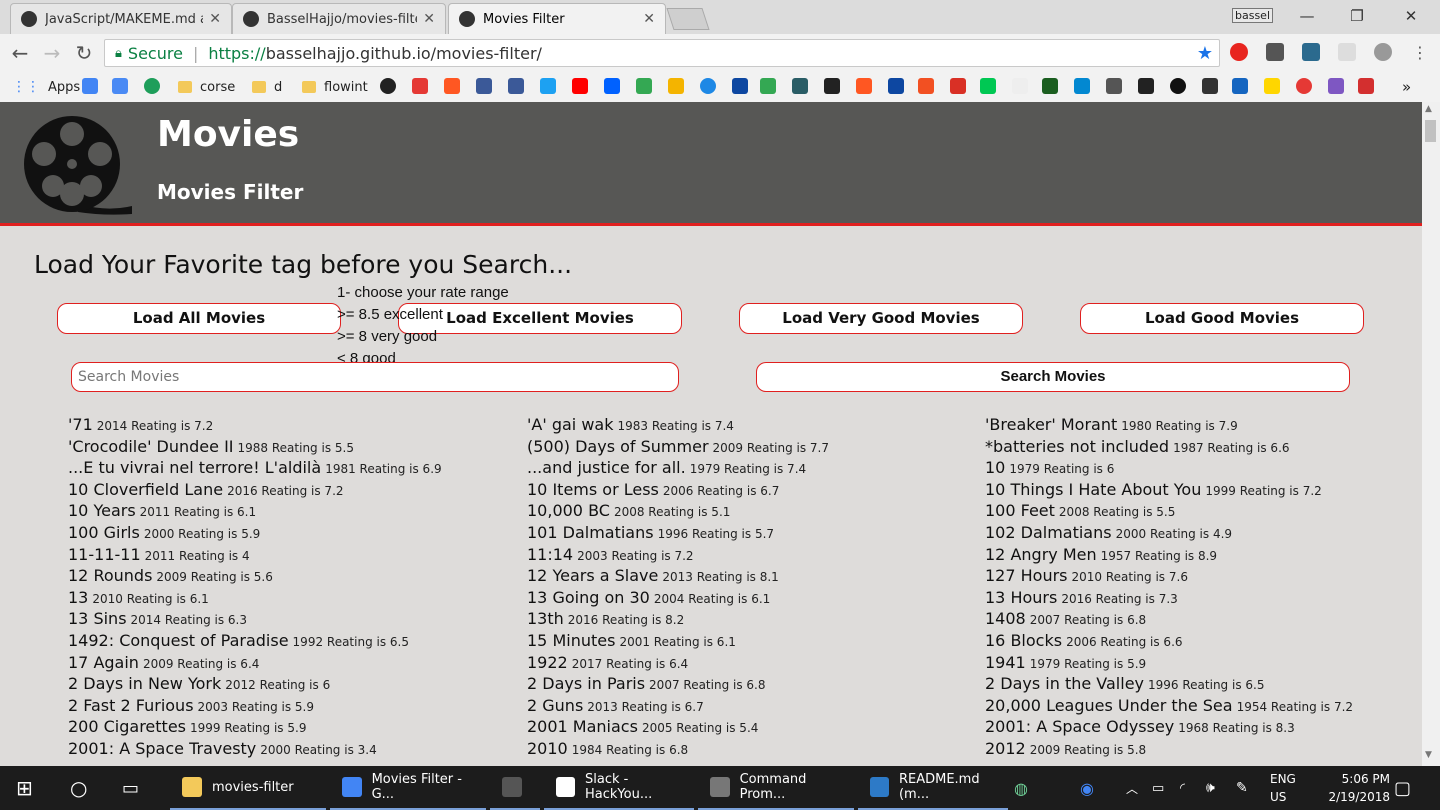 This screenshot has width=1440, height=810. What do you see at coordinates (206, 87) in the screenshot?
I see `bookmark-corse: corse` at bounding box center [206, 87].